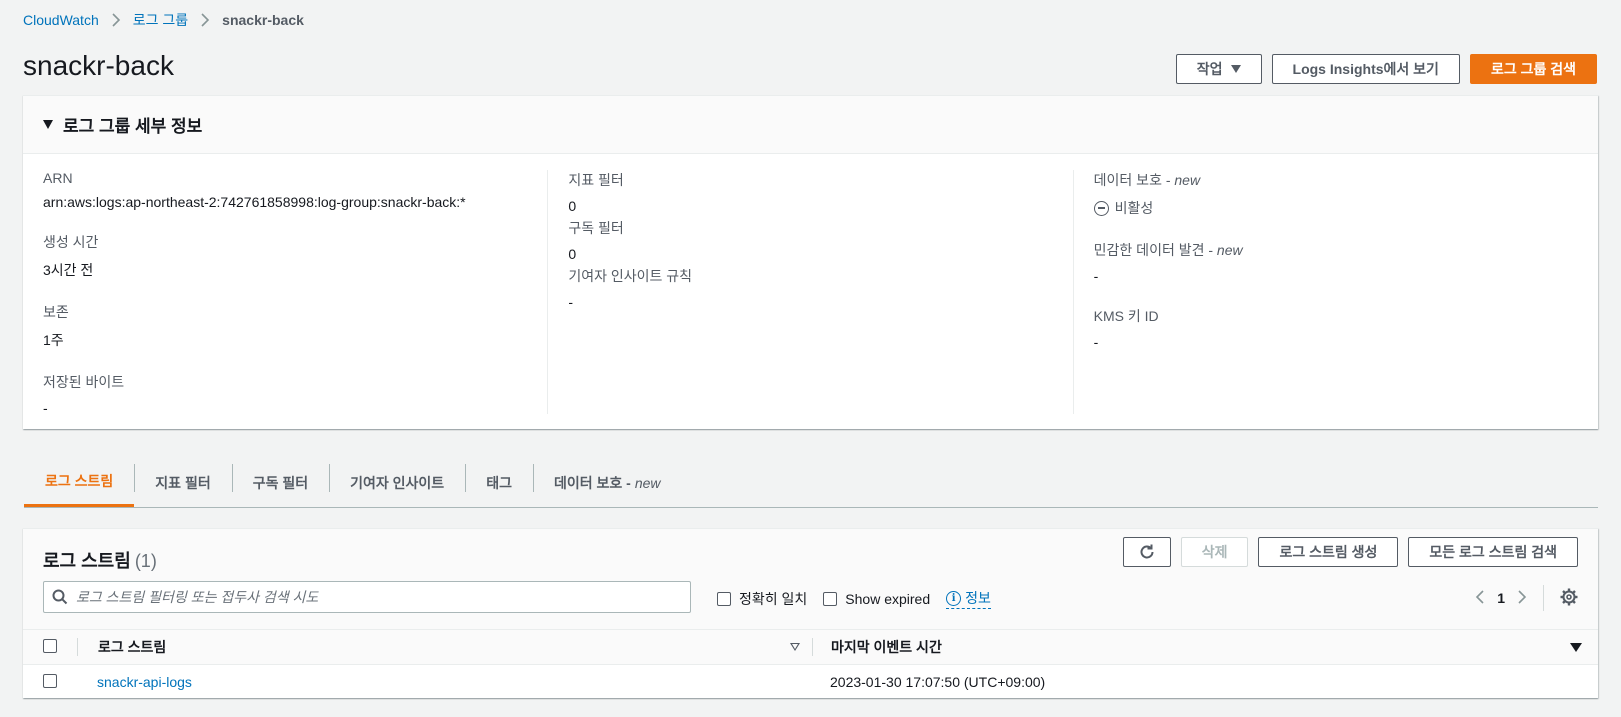 Image resolution: width=1621 pixels, height=717 pixels. Describe the element at coordinates (1493, 552) in the screenshot. I see `search-all-log-streams-button: 모든 로그 스트림 검색` at that location.